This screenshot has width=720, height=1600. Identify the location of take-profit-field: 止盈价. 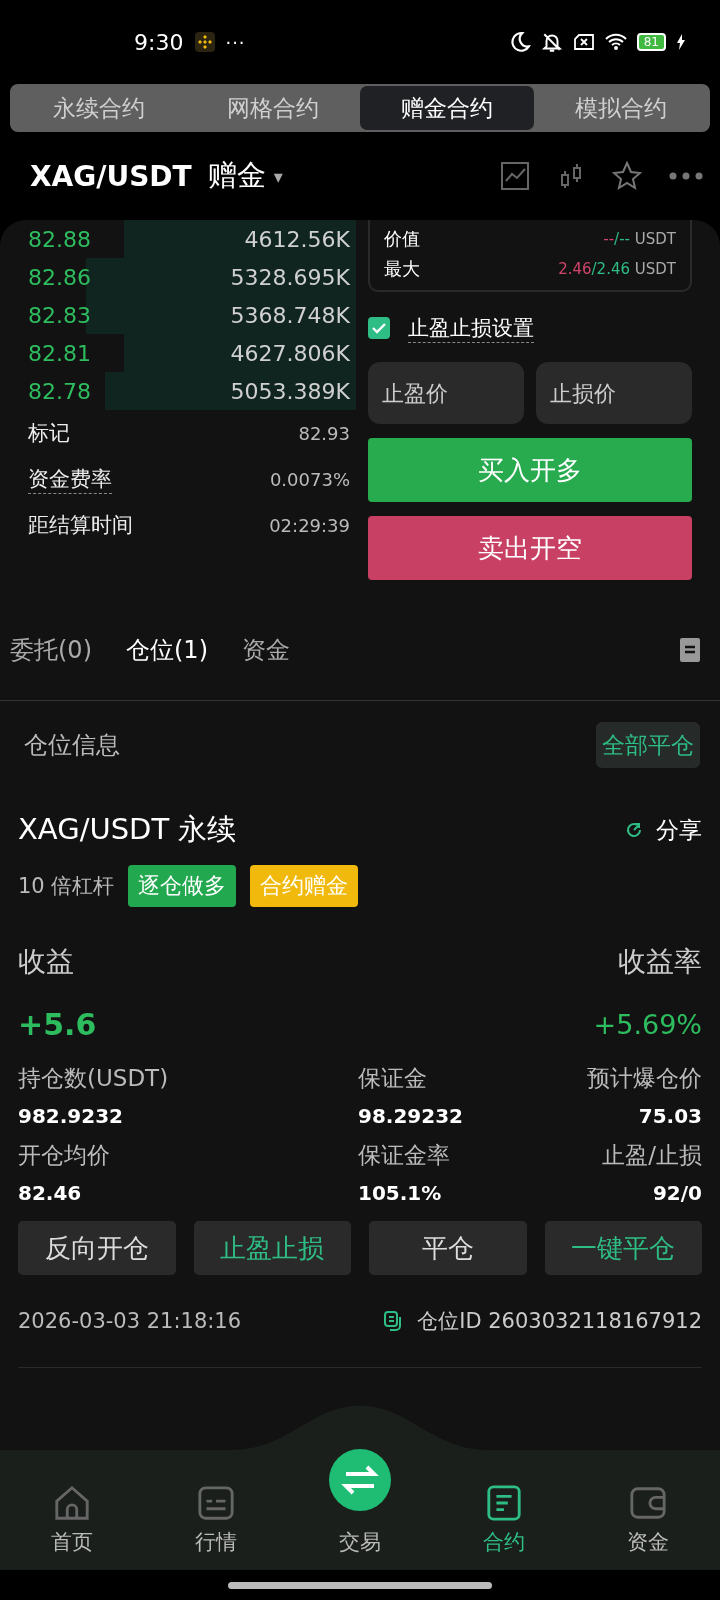
(446, 393).